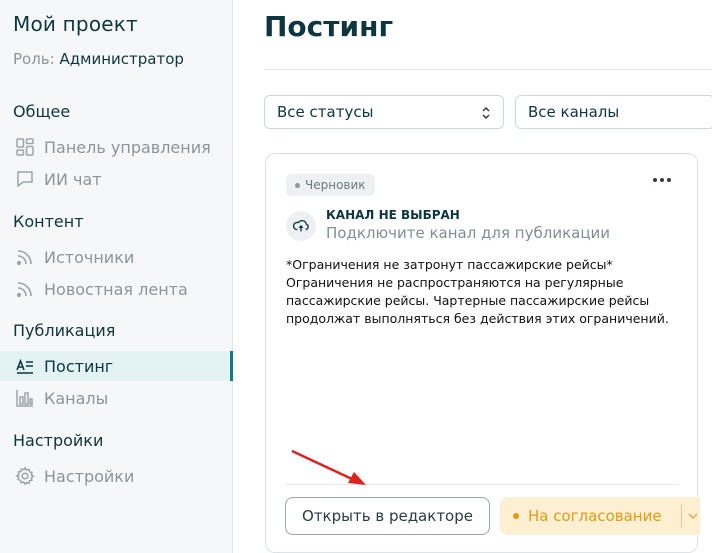 The width and height of the screenshot is (712, 553). What do you see at coordinates (42, 111) in the screenshot?
I see `section-general: Общее` at bounding box center [42, 111].